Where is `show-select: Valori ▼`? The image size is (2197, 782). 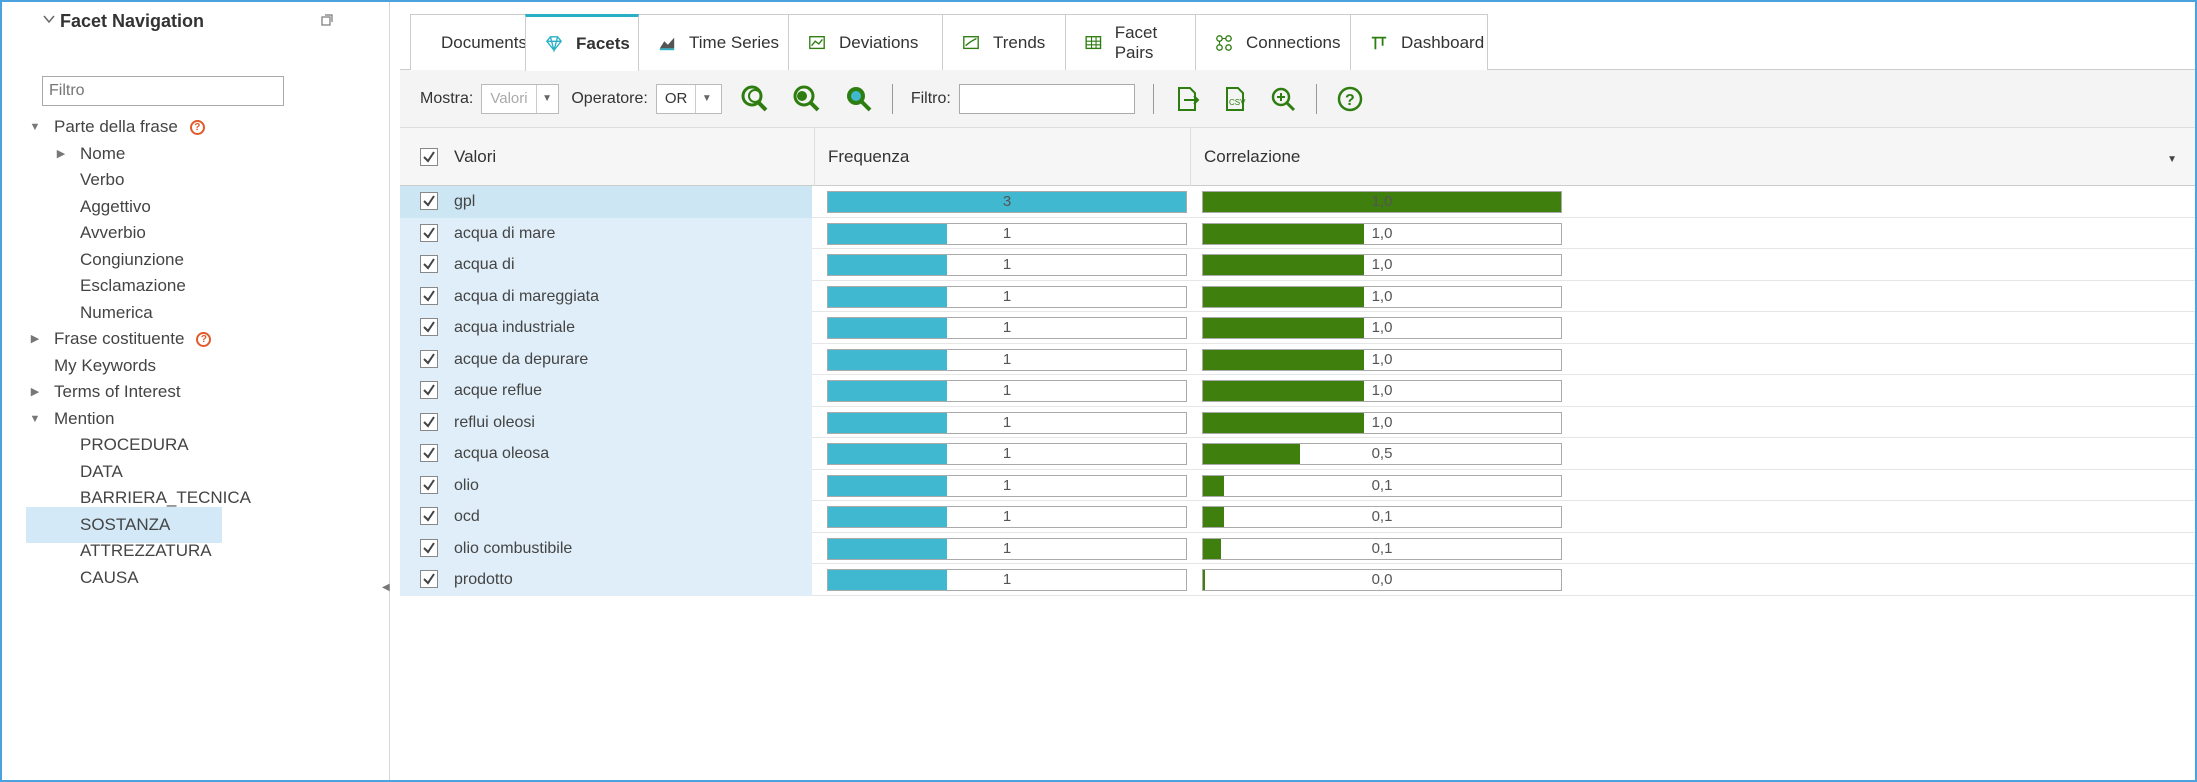
show-select: Valori ▼ is located at coordinates (520, 98).